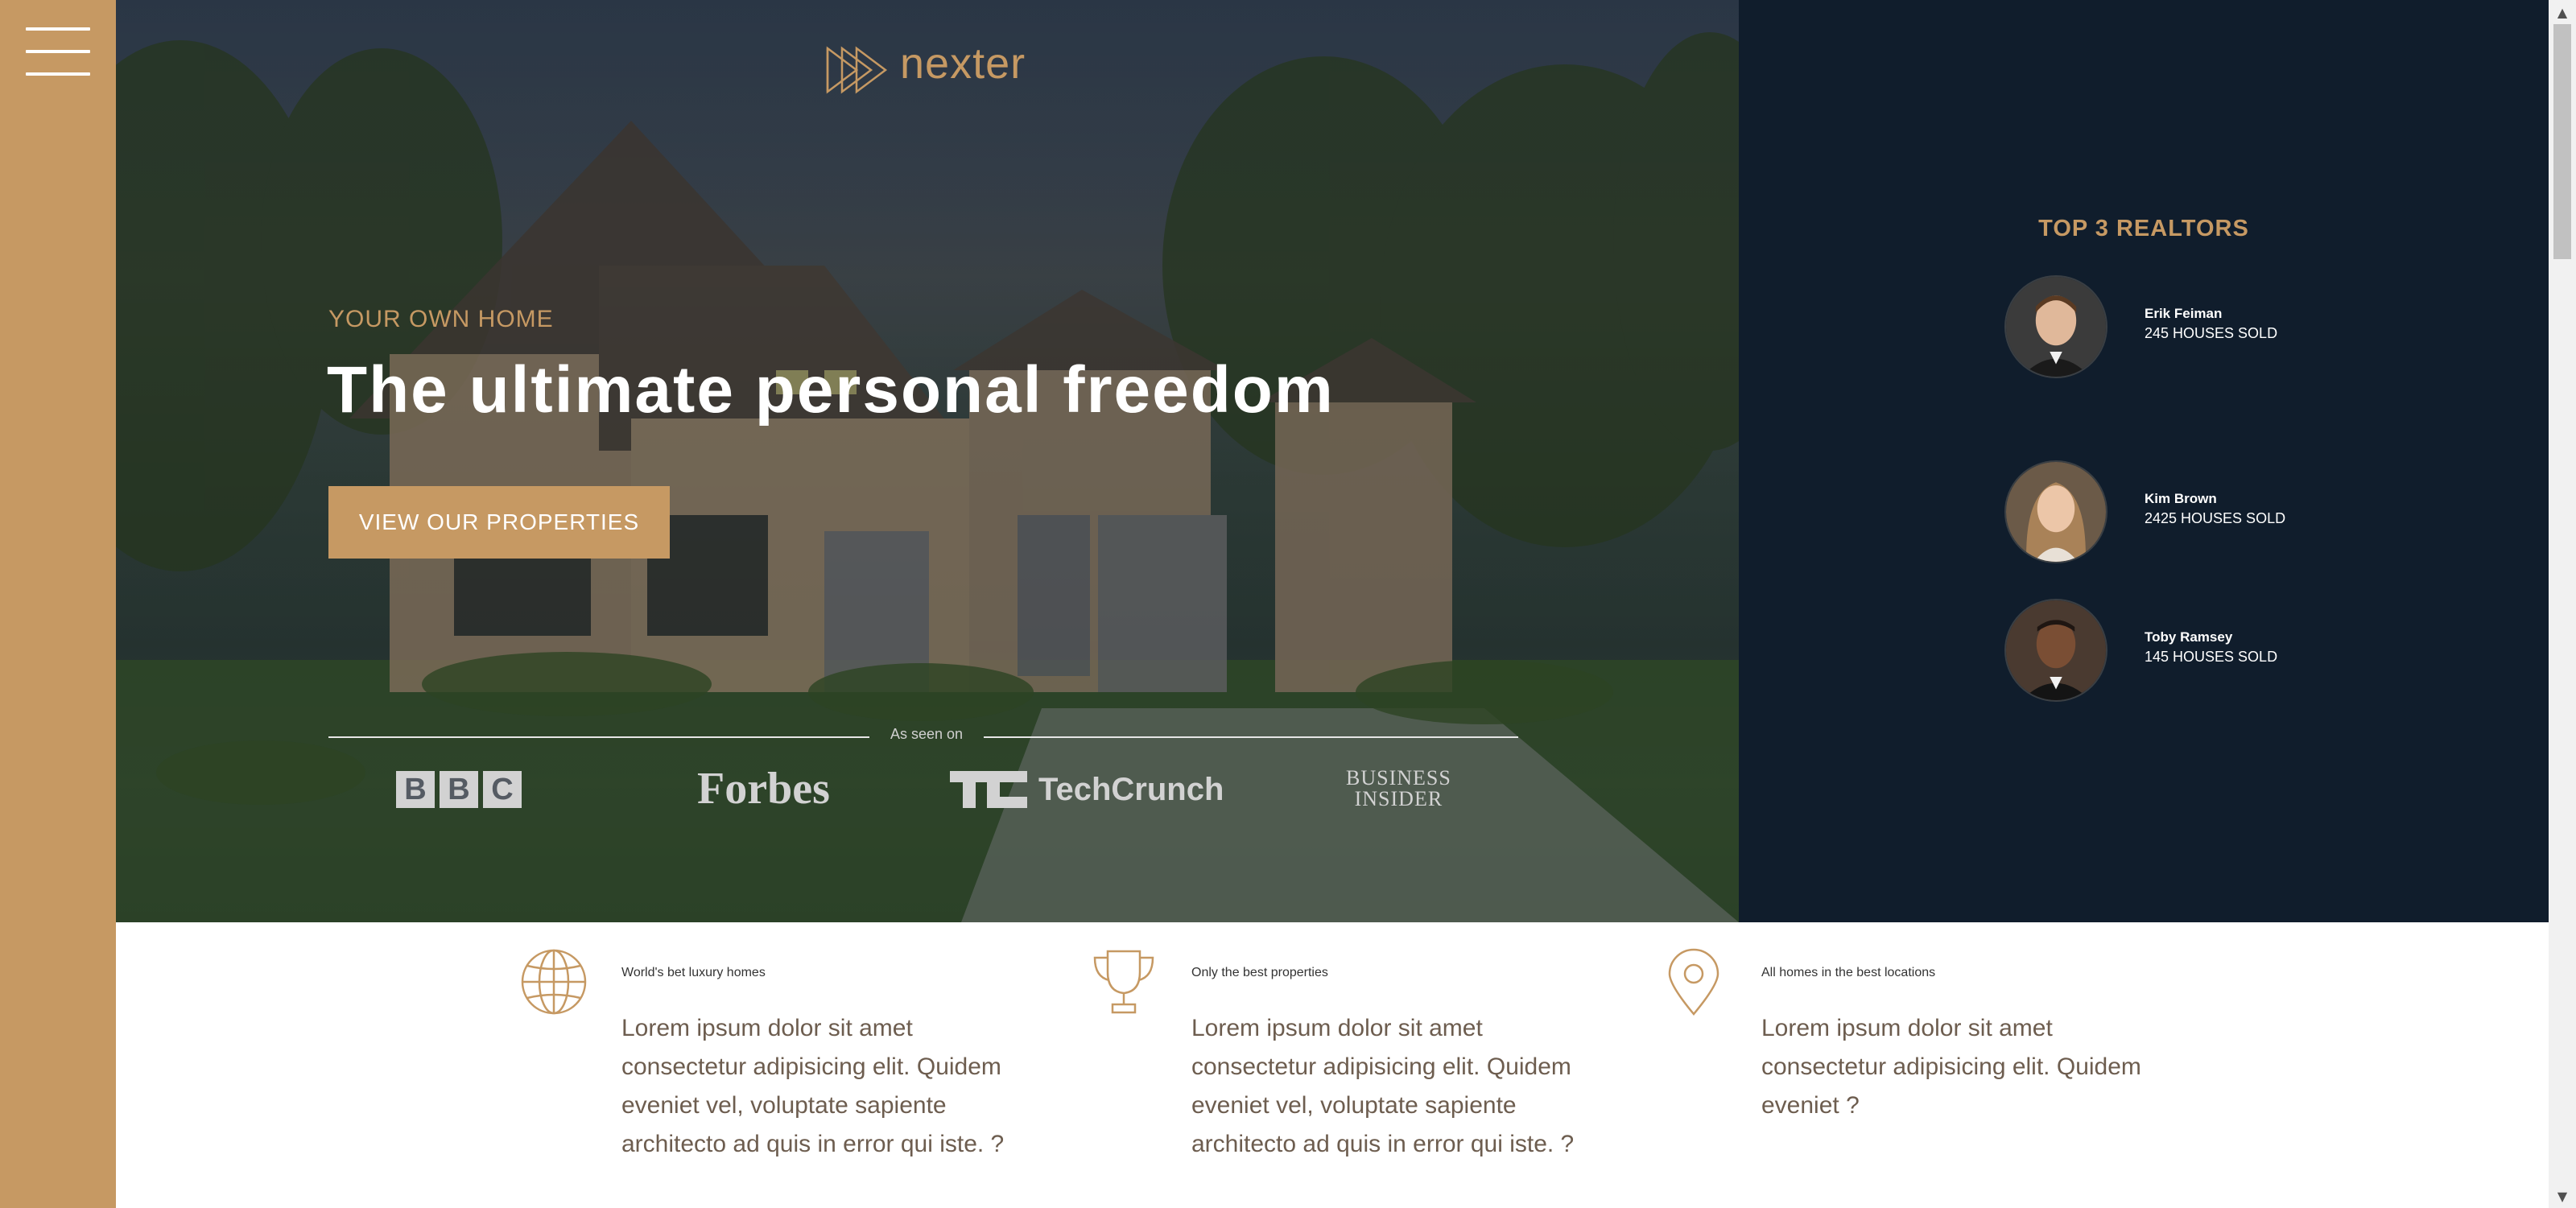  I want to click on feature-title: World's bet luxury homes, so click(693, 973).